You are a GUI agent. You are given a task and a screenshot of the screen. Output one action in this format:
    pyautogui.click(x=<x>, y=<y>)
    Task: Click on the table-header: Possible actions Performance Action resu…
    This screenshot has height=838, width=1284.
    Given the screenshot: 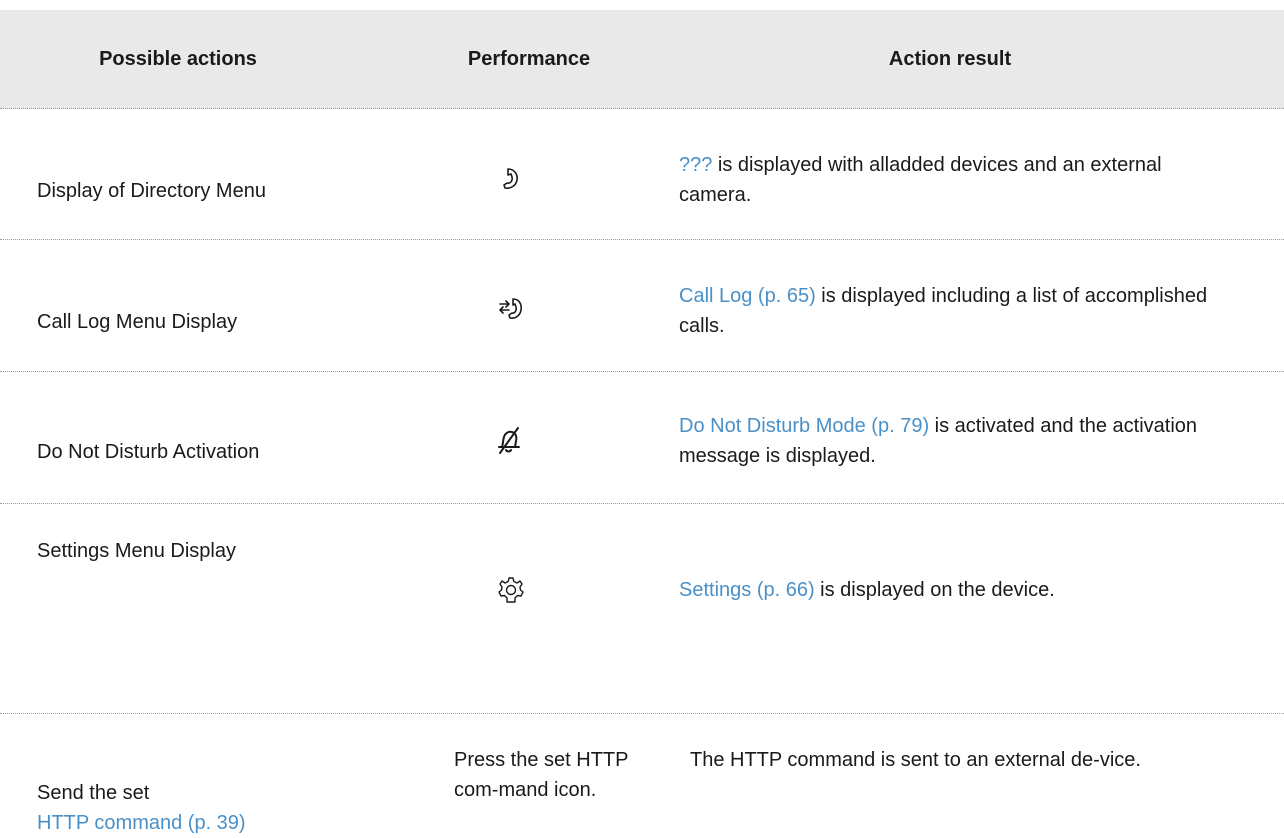 What is the action you would take?
    pyautogui.click(x=642, y=59)
    